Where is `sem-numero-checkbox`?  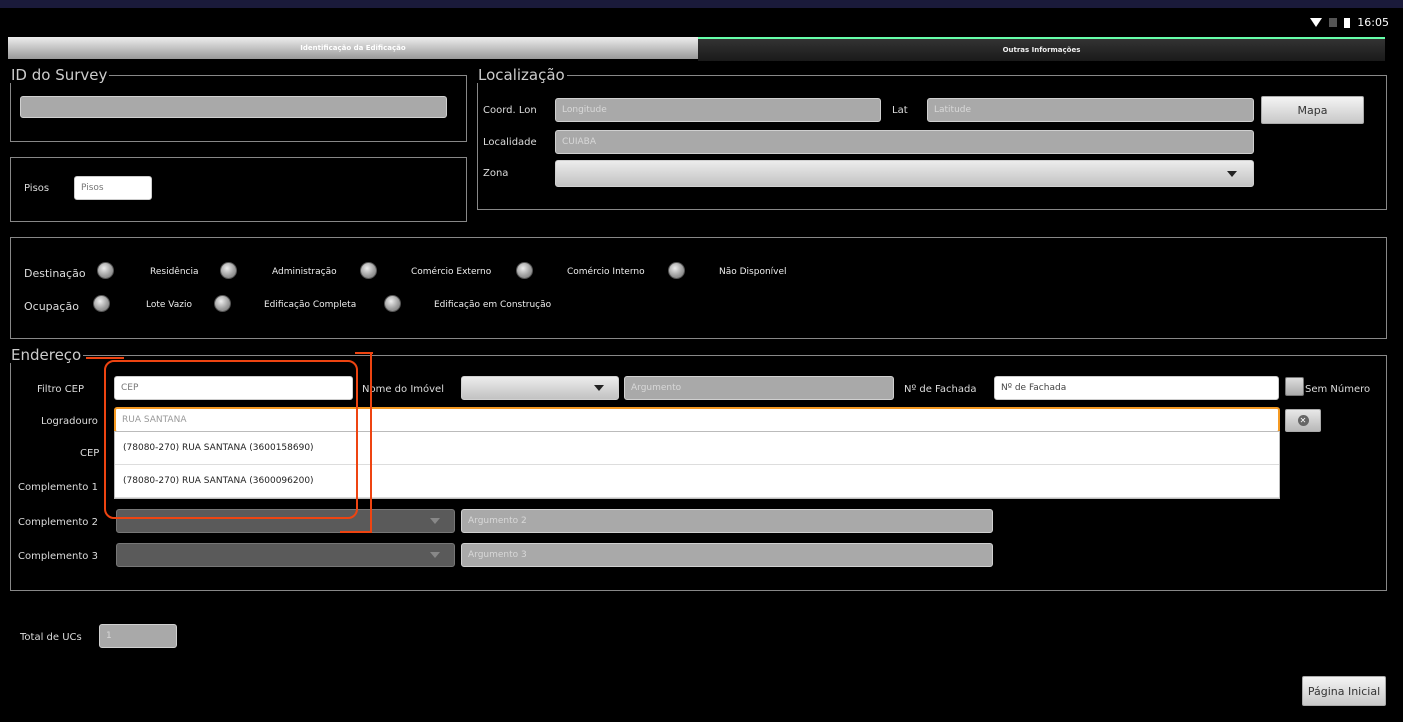 sem-numero-checkbox is located at coordinates (1294, 386).